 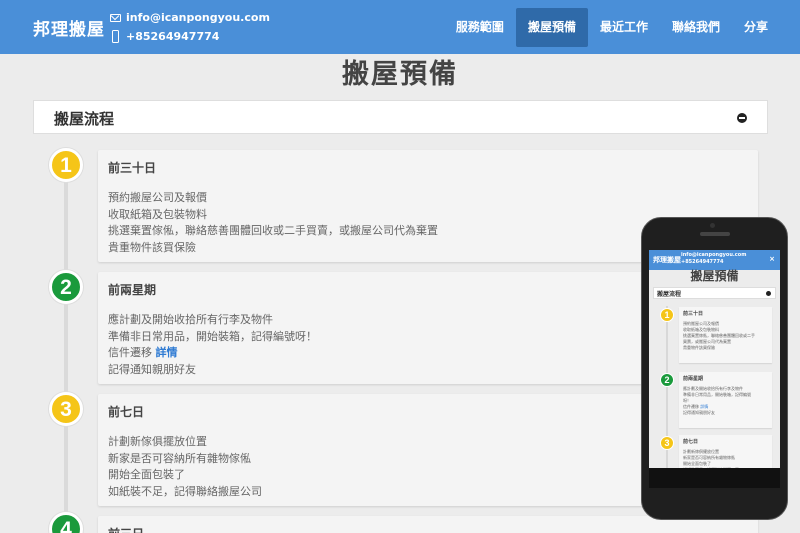 I want to click on mobile-panel-title: 搬屋流程, so click(x=669, y=294).